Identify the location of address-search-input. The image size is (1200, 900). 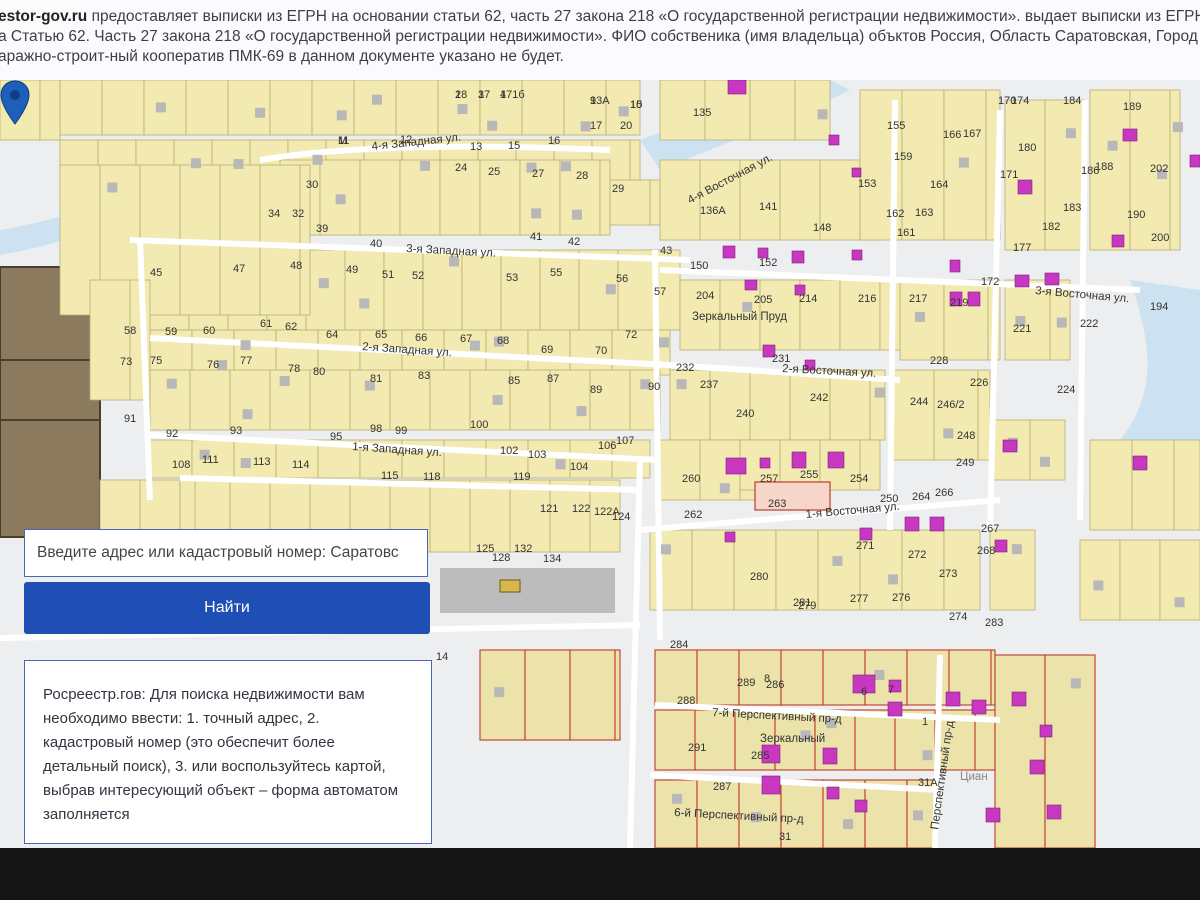
(226, 553).